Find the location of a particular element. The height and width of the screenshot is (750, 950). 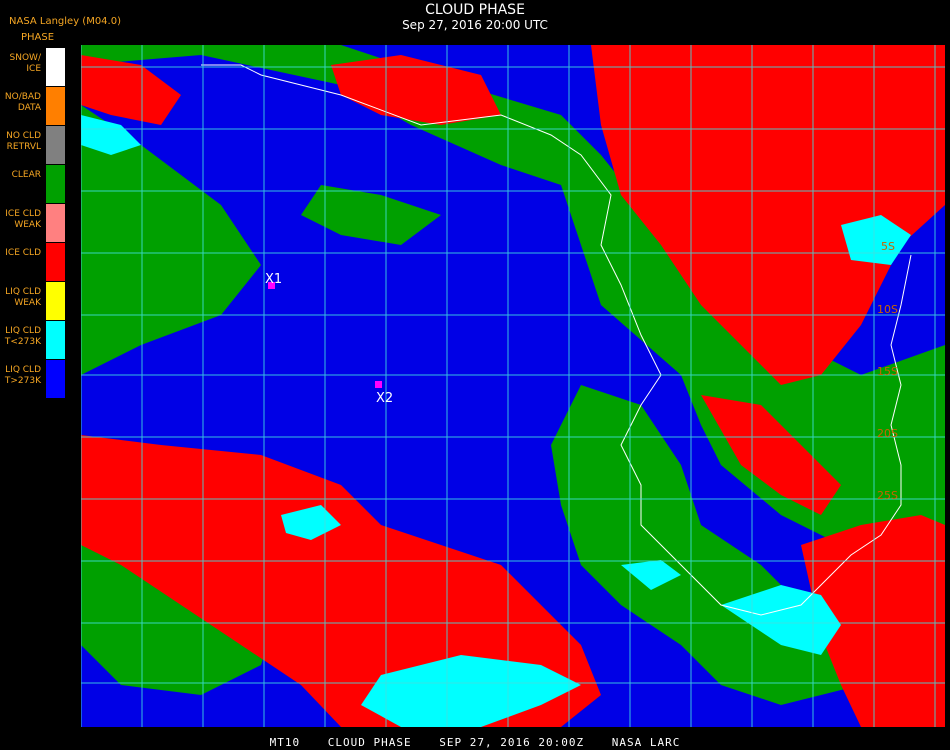

legend-item: CLEAR is located at coordinates (33, 184).